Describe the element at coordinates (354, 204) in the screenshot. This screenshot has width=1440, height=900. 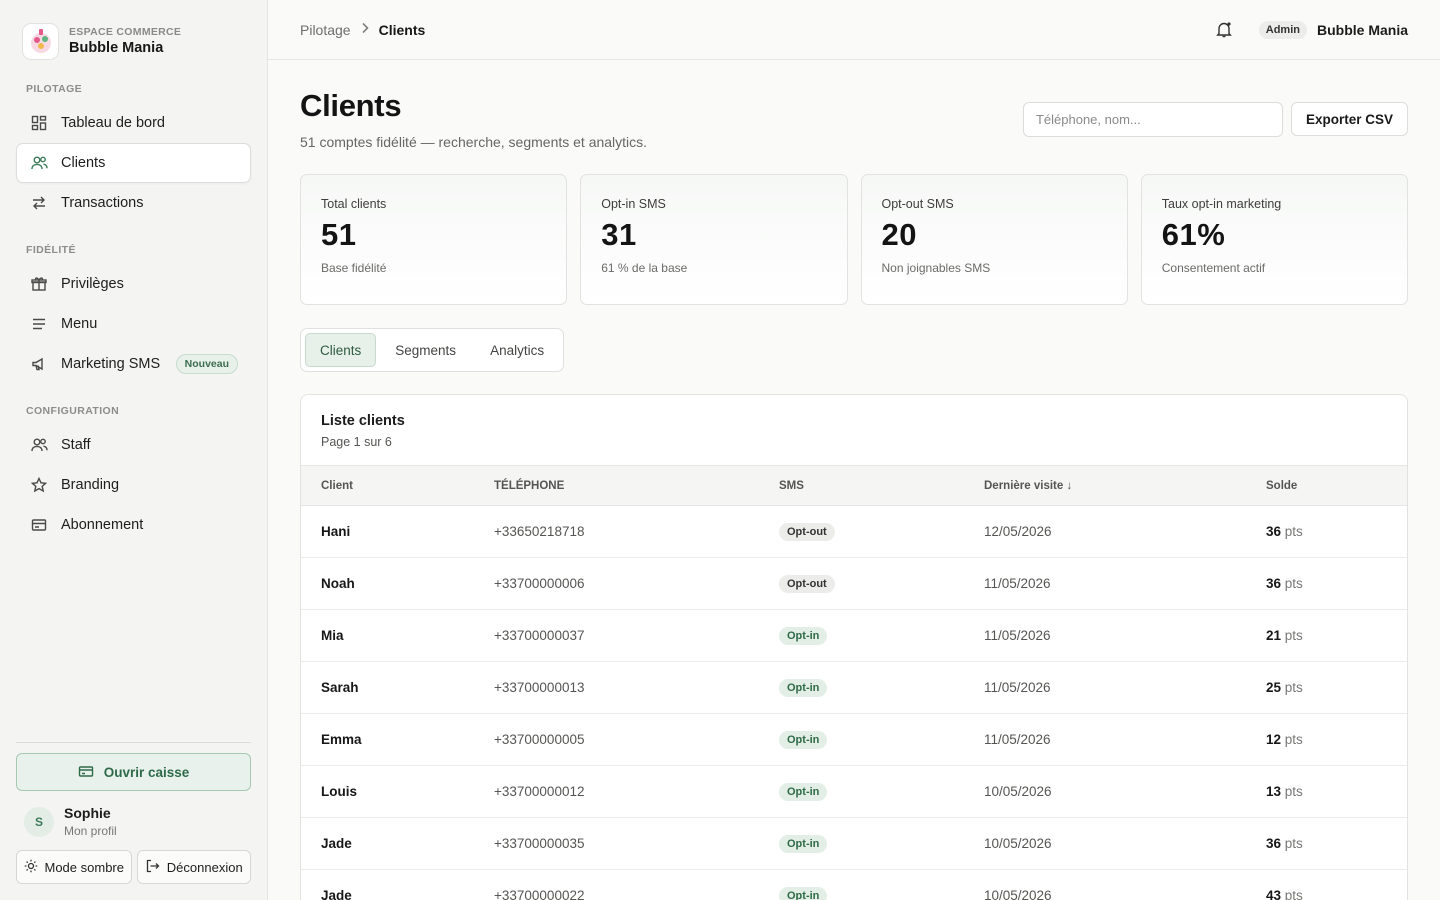
I see `stat-label: Total clients` at that location.